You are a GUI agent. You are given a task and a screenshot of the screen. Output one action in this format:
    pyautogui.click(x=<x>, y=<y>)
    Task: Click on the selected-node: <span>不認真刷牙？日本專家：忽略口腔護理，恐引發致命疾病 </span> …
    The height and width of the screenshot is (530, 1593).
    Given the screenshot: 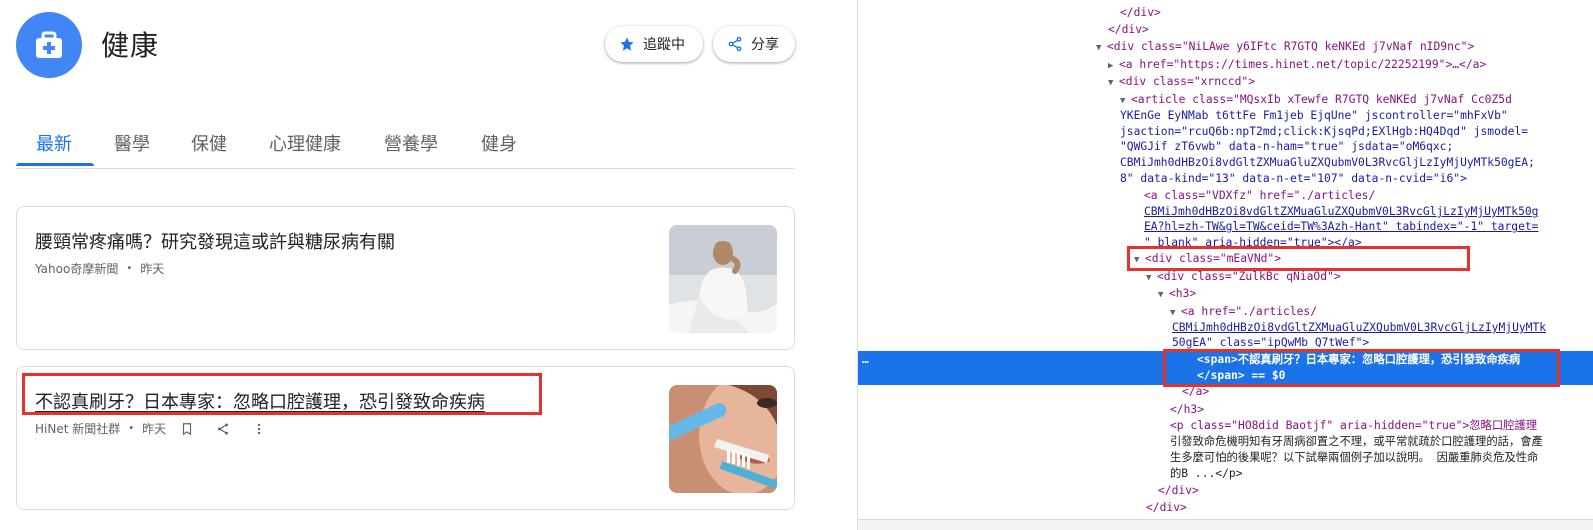 What is the action you would take?
    pyautogui.click(x=1225, y=368)
    